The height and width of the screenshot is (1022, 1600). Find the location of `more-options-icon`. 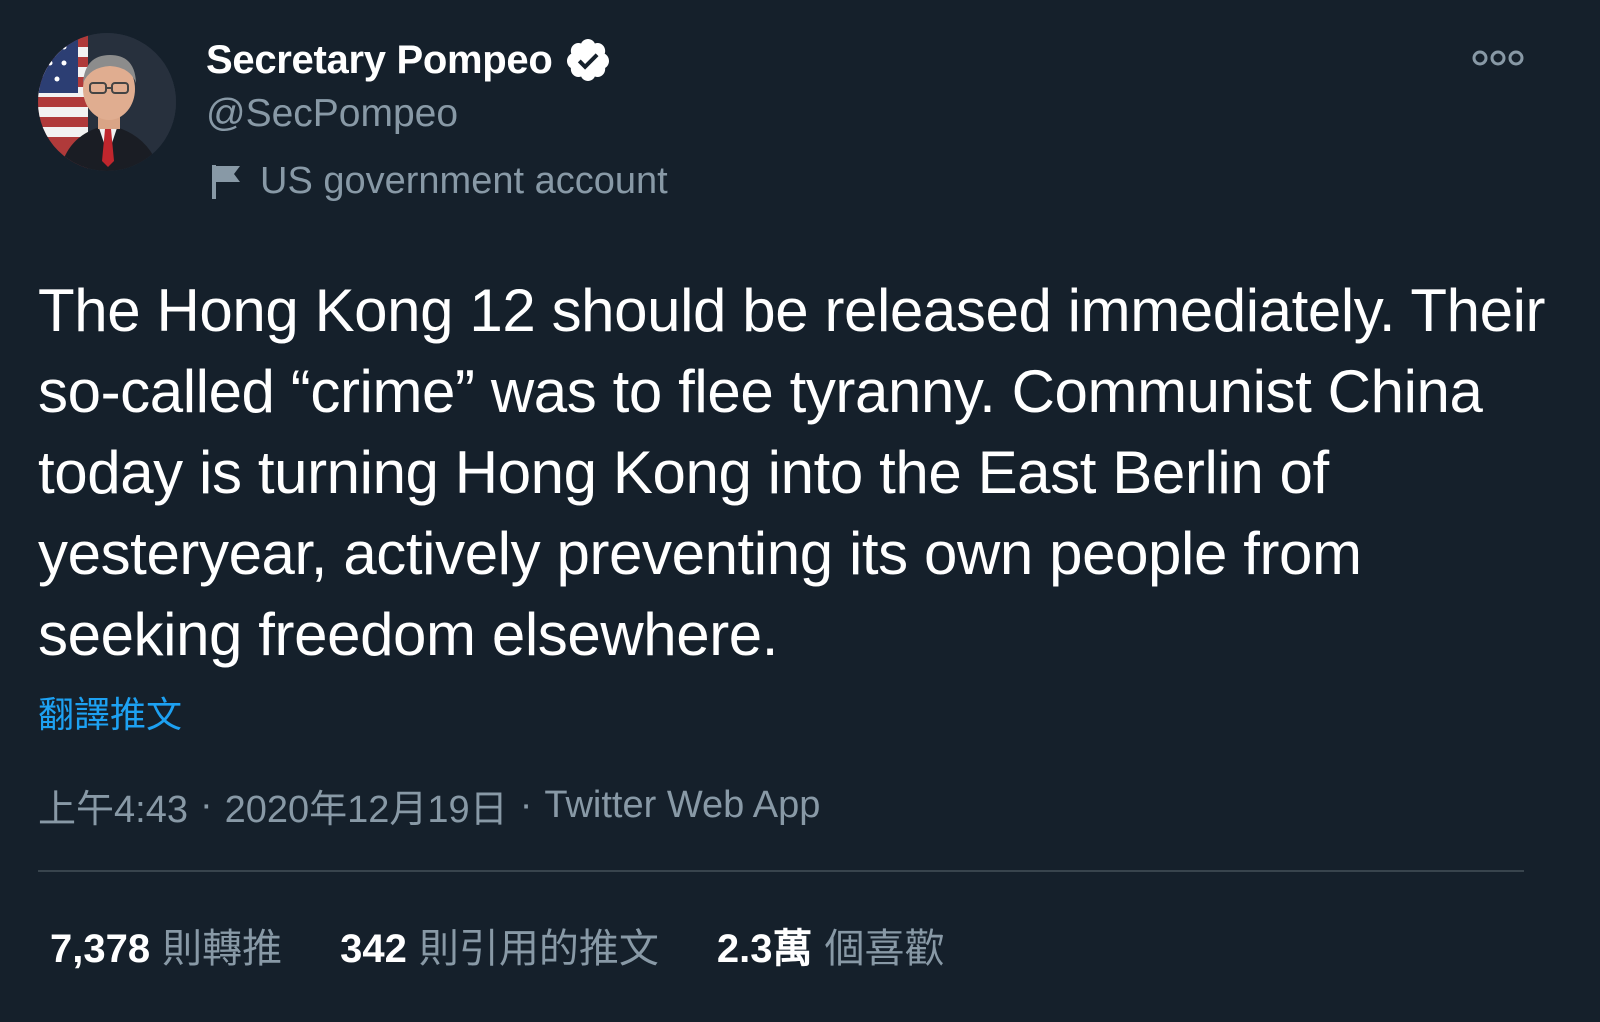

more-options-icon is located at coordinates (1498, 58).